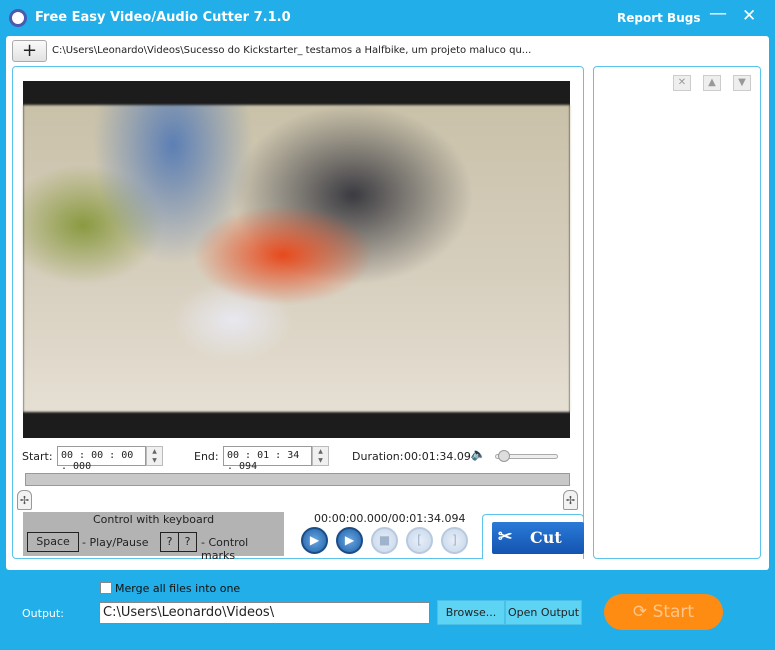 Image resolution: width=775 pixels, height=650 pixels. I want to click on marks-desc: - Control marks, so click(225, 549).